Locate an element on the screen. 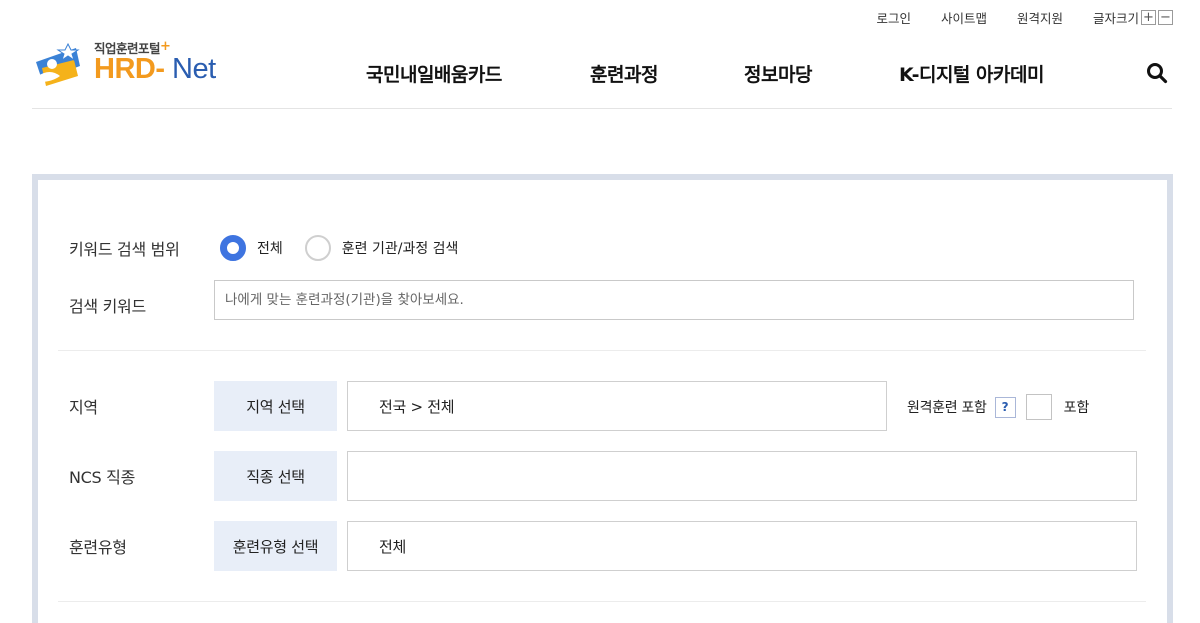  logo-tagline-plus: + is located at coordinates (165, 46).